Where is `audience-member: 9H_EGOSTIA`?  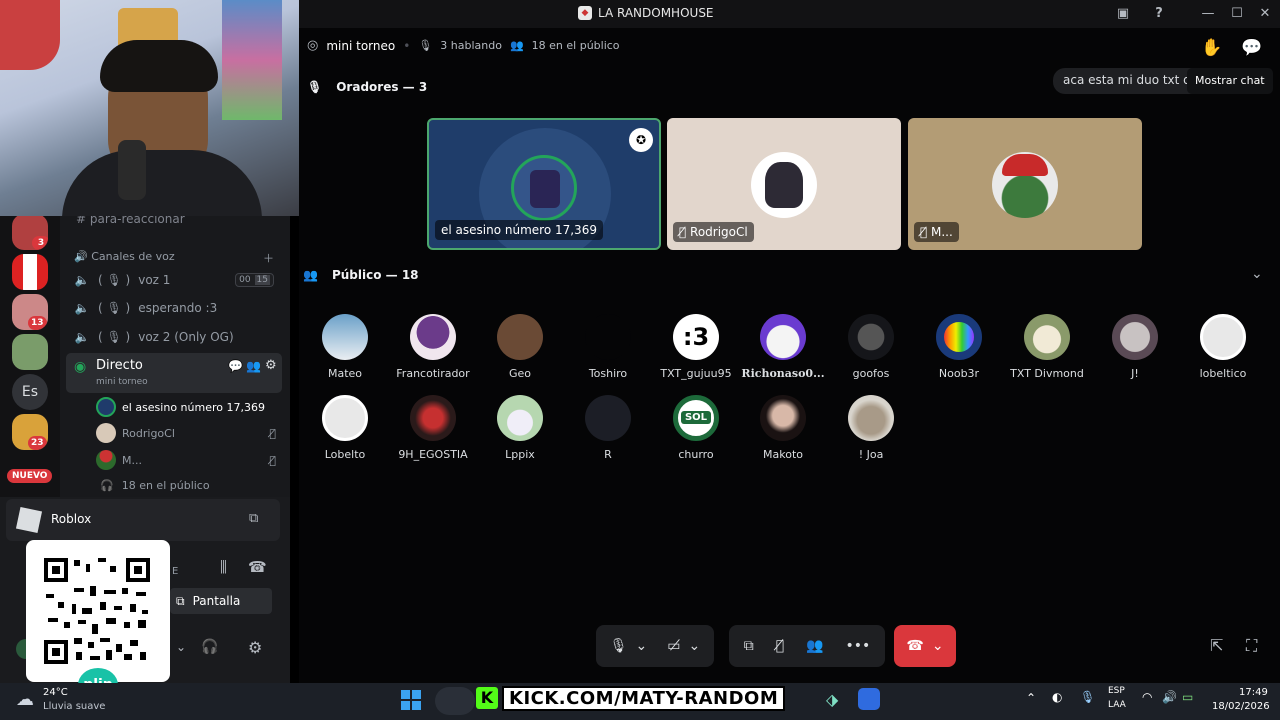
audience-member: 9H_EGOSTIA is located at coordinates (433, 428).